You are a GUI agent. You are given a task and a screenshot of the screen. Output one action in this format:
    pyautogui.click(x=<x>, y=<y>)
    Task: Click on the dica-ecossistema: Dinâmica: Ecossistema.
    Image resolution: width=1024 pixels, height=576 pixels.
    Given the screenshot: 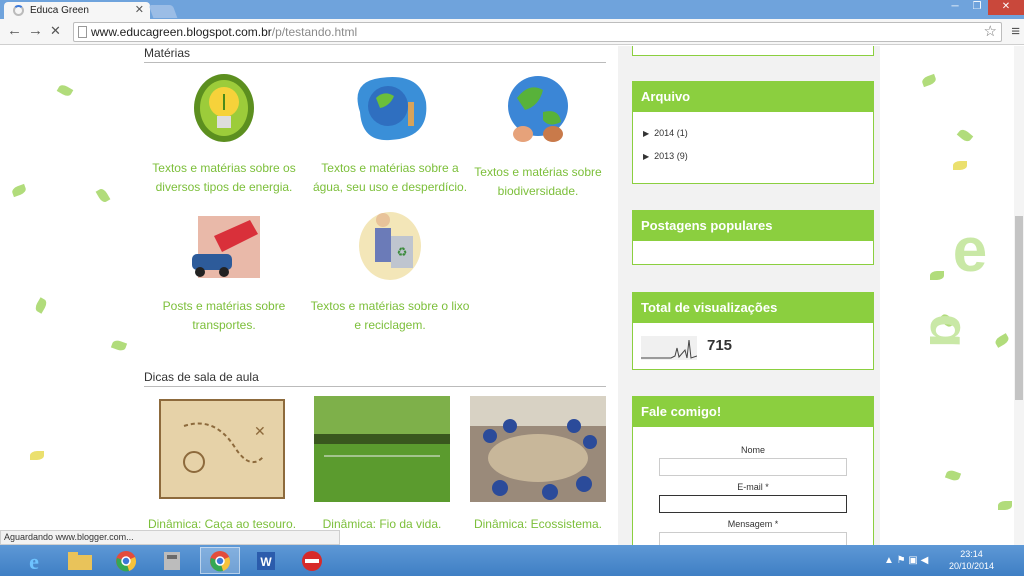 What is the action you would take?
    pyautogui.click(x=538, y=465)
    